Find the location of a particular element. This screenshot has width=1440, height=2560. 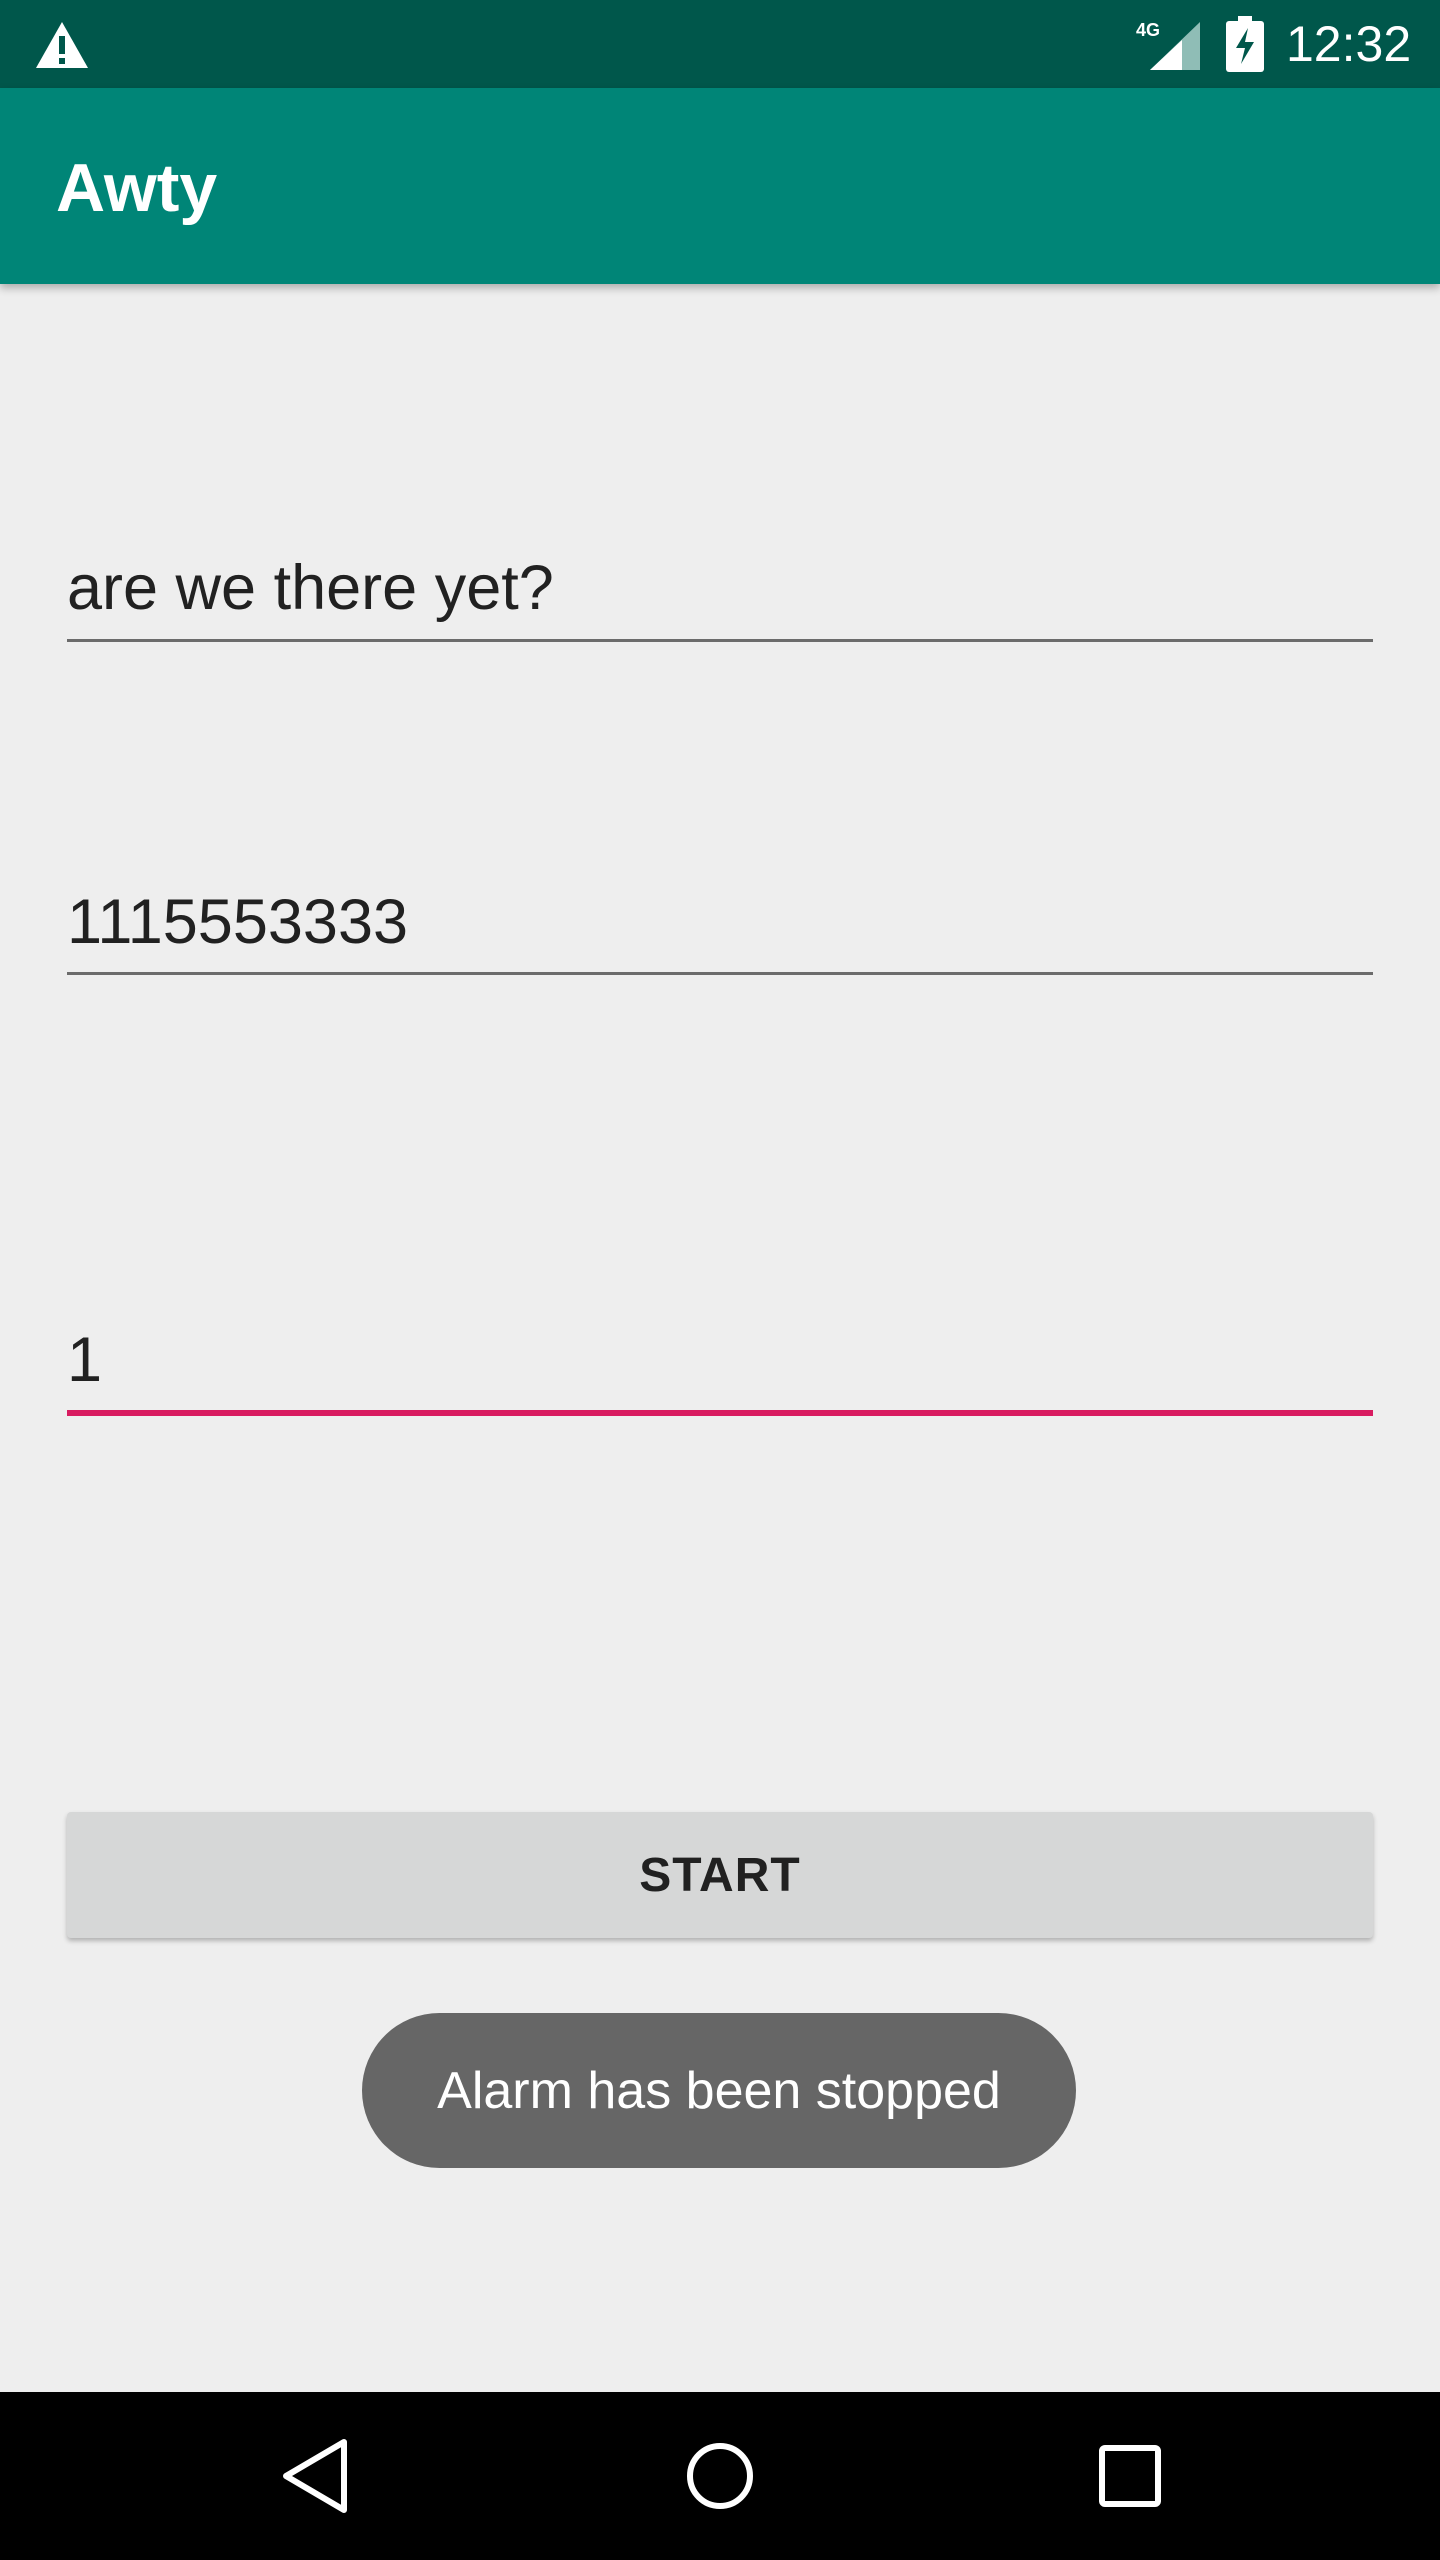

status-bar: 4G 12:32 is located at coordinates (720, 44).